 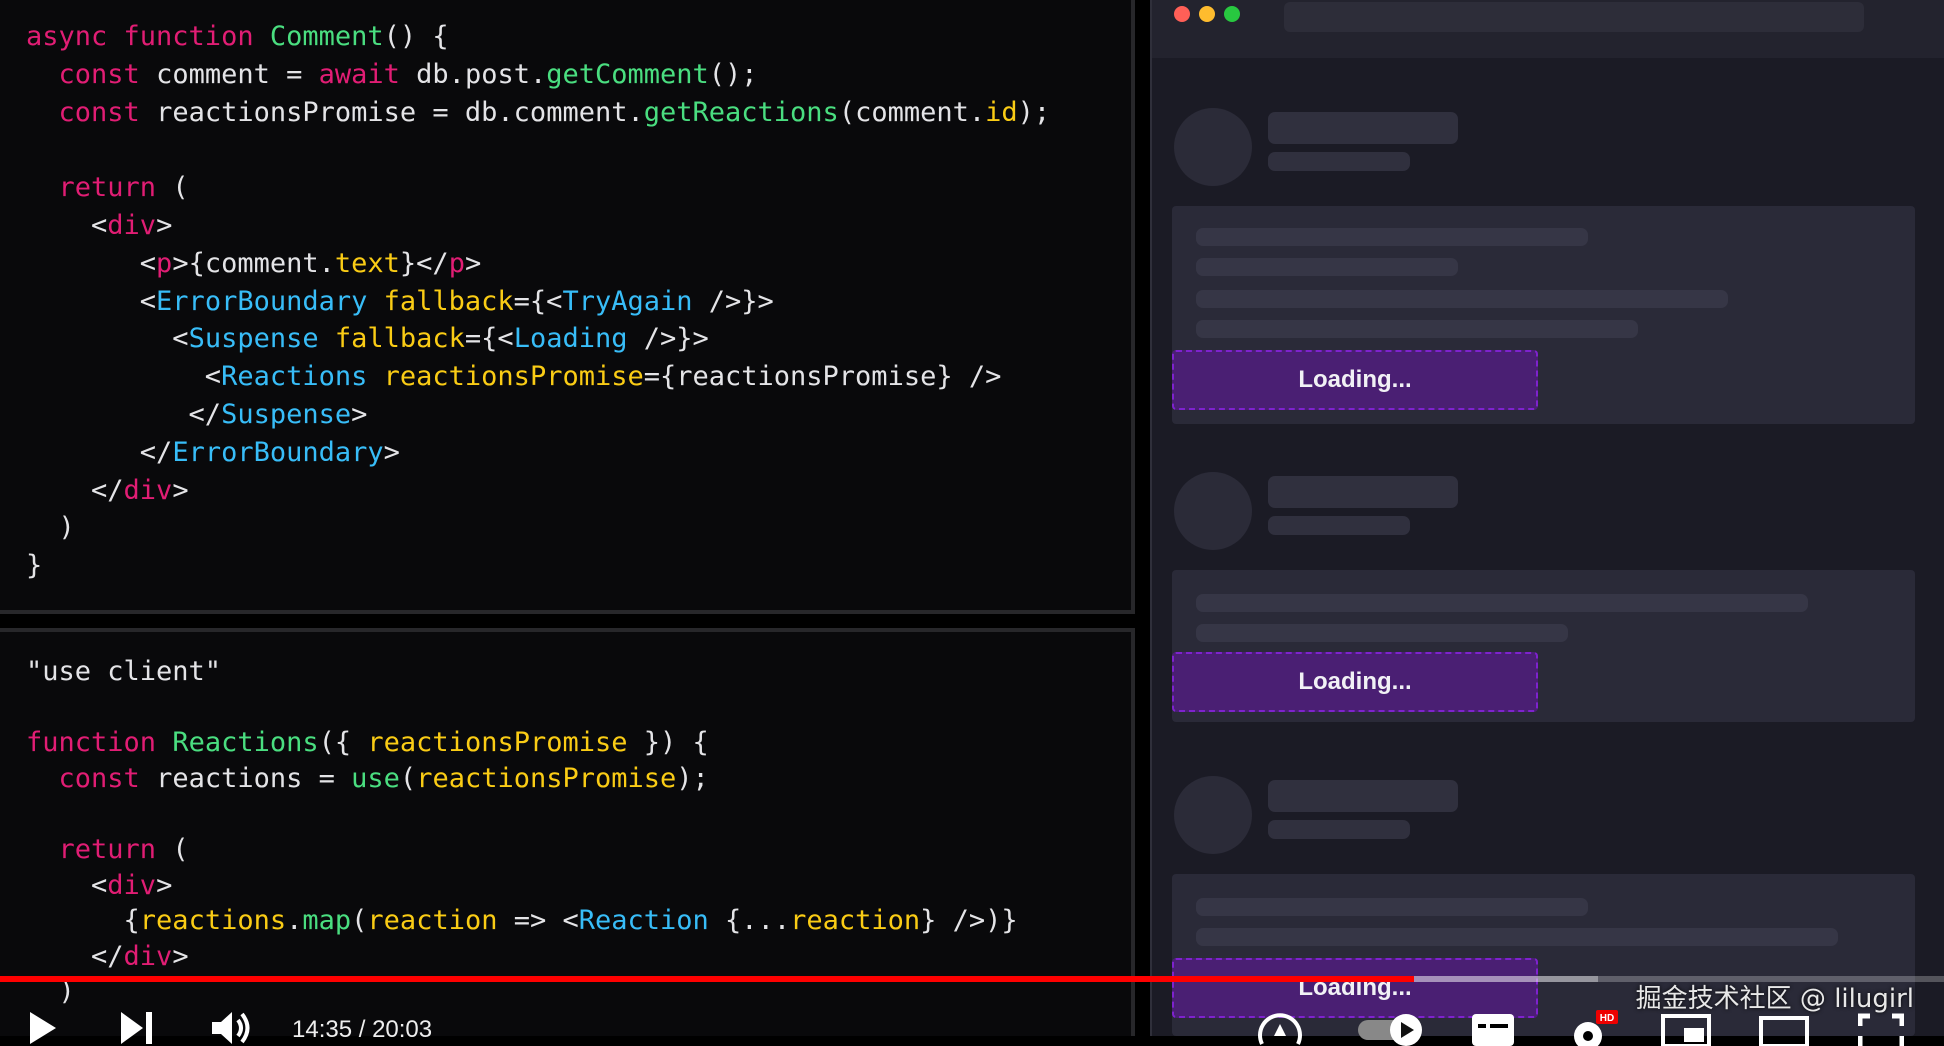 What do you see at coordinates (124, 671) in the screenshot?
I see `code-token: "use client"` at bounding box center [124, 671].